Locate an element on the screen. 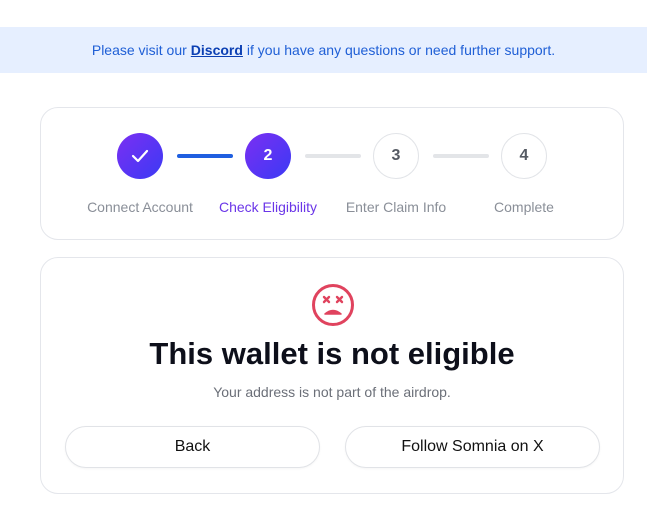 The height and width of the screenshot is (515, 647). step-3-circle: 3 is located at coordinates (396, 156).